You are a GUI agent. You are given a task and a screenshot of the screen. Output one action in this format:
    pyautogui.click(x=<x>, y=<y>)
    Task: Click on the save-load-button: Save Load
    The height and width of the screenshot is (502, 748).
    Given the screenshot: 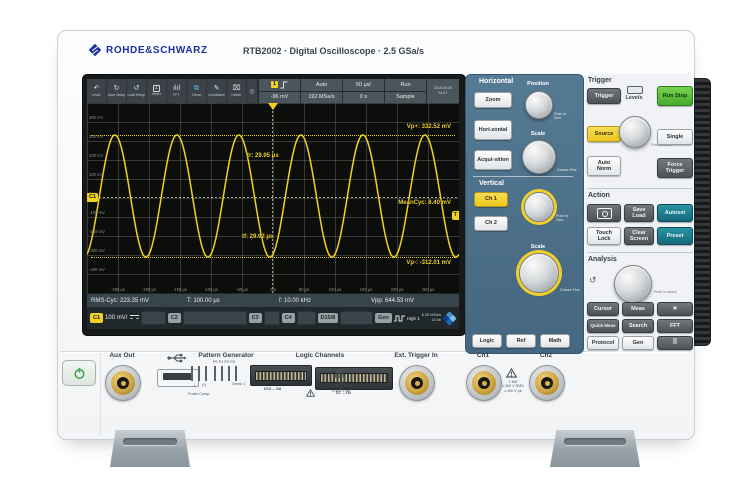 What is the action you would take?
    pyautogui.click(x=639, y=213)
    